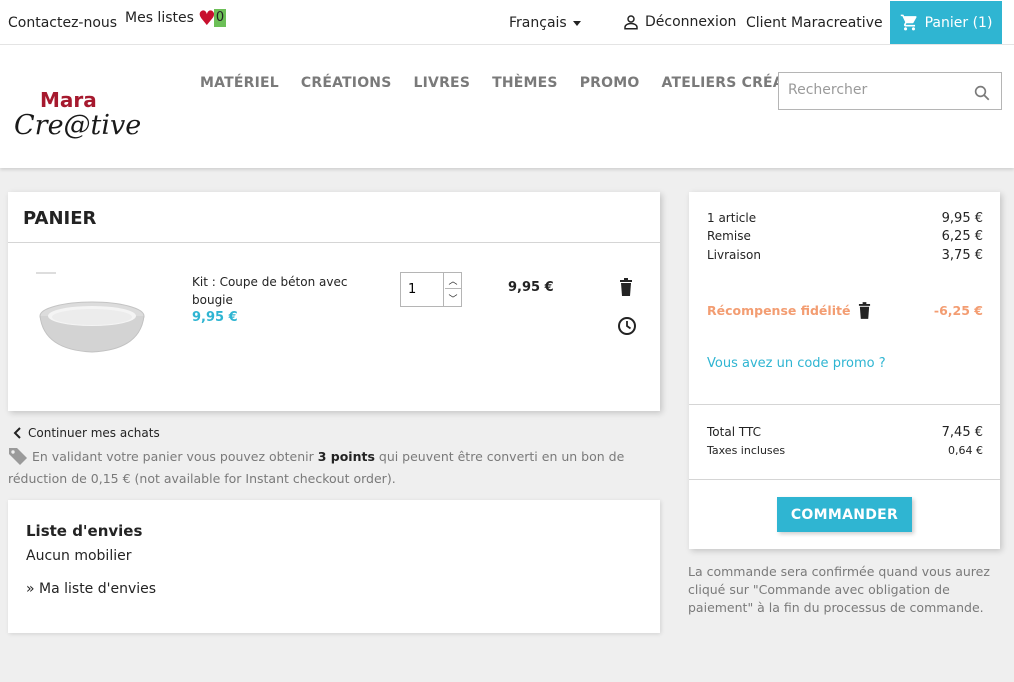 The width and height of the screenshot is (1014, 682). What do you see at coordinates (958, 22) in the screenshot?
I see `cart-label: Panier (1)` at bounding box center [958, 22].